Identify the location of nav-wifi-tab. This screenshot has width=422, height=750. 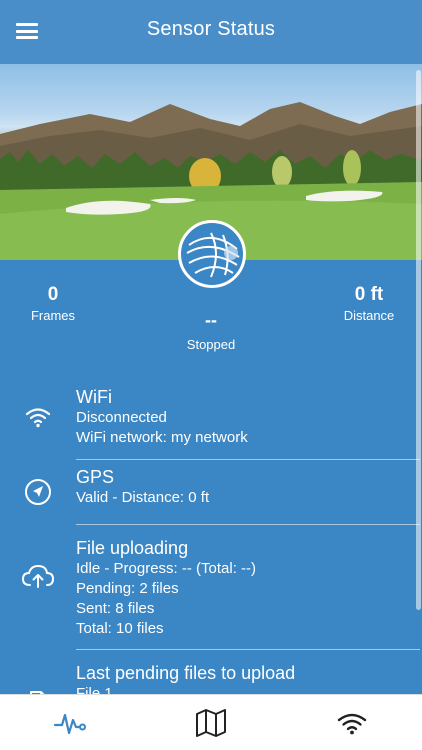
(351, 722).